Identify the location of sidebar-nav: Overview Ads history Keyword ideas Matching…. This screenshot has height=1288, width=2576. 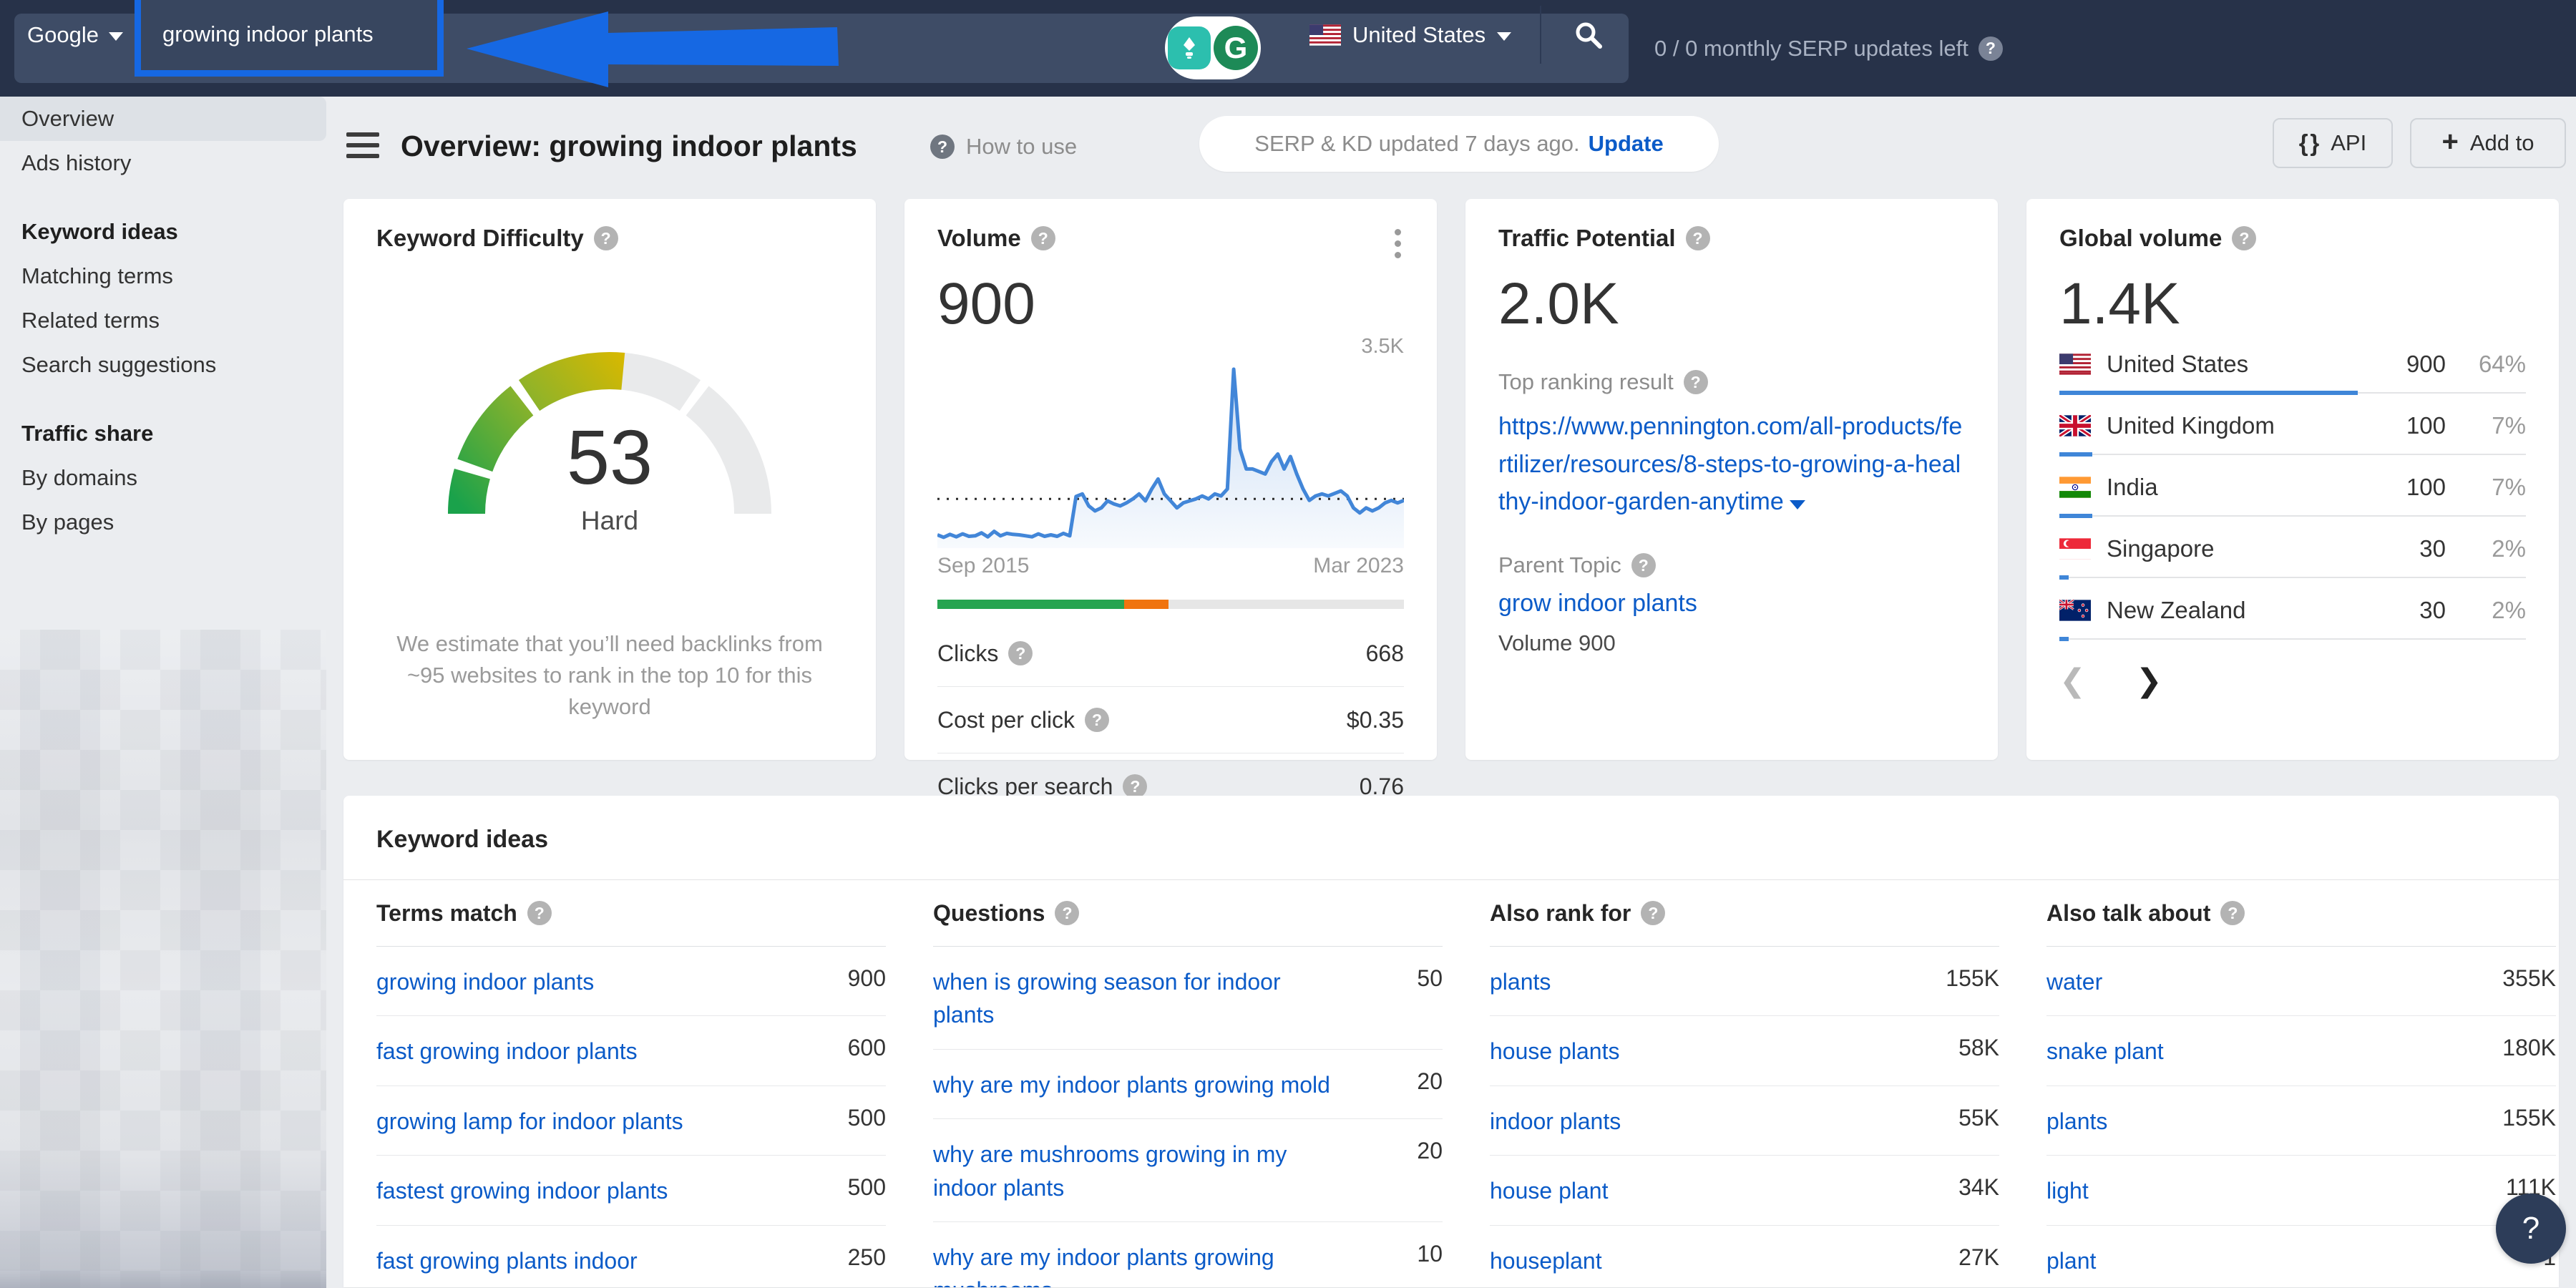
(168, 692).